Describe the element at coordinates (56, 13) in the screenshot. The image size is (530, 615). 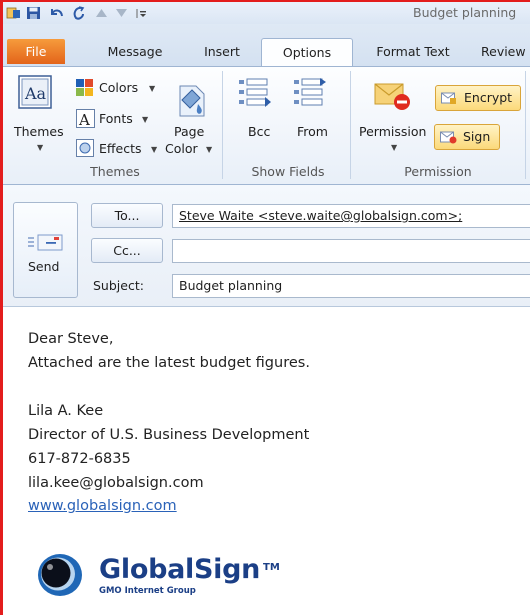
I see `undo-icon` at that location.